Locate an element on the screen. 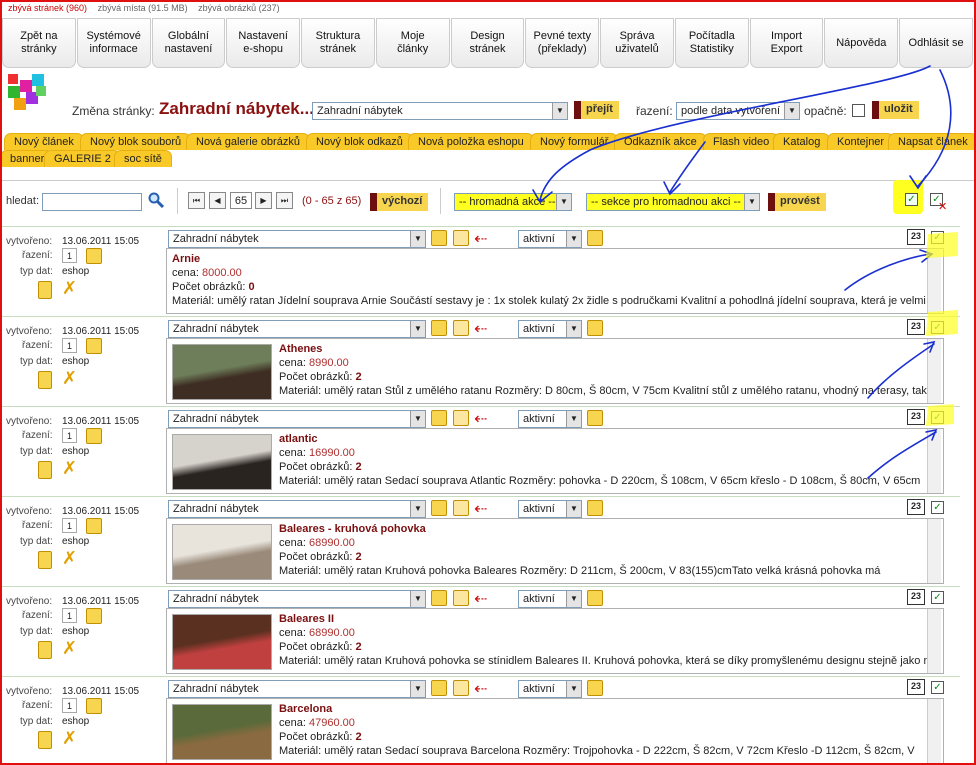  page-select: Zahradní nábytek ▼ is located at coordinates (440, 111).